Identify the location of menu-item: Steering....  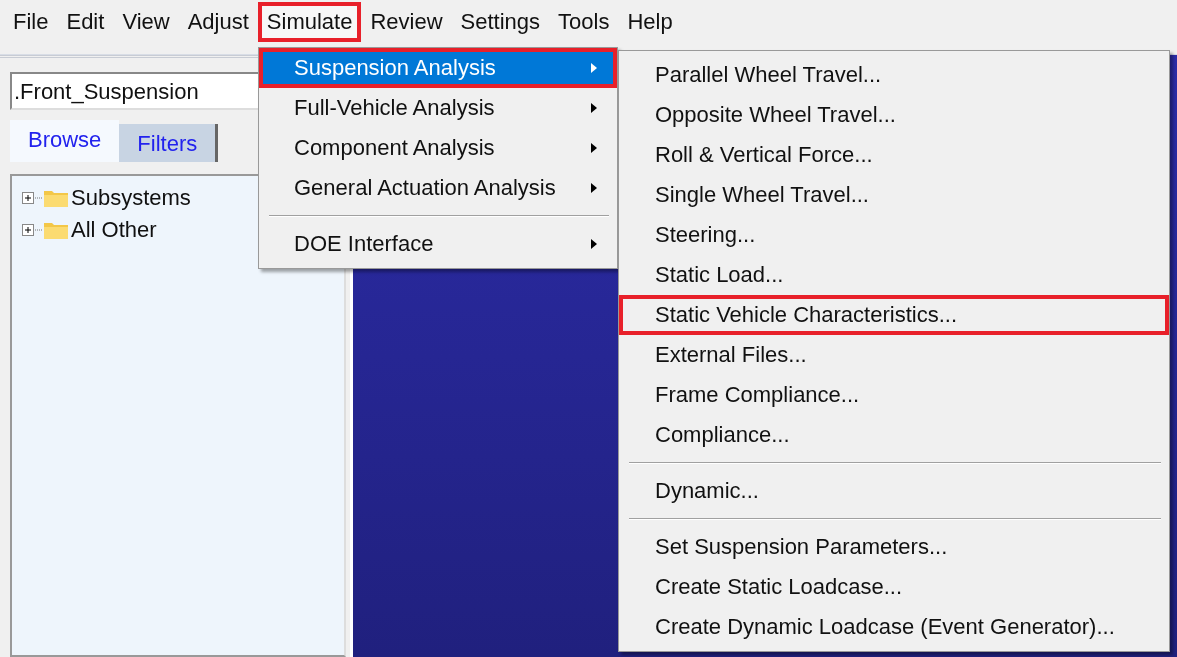
(894, 235).